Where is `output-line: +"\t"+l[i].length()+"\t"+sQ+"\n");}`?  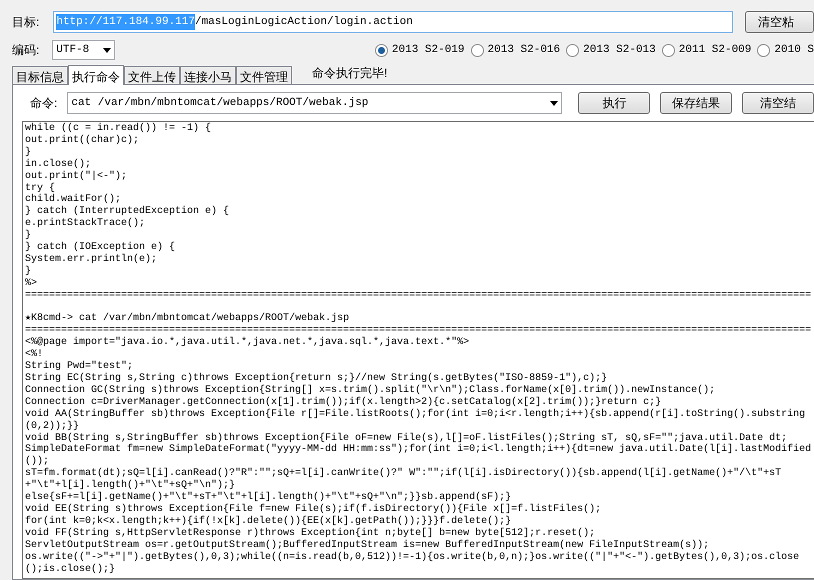 output-line: +"\t"+l[i].length()+"\t"+sQ+"\n");} is located at coordinates (130, 486).